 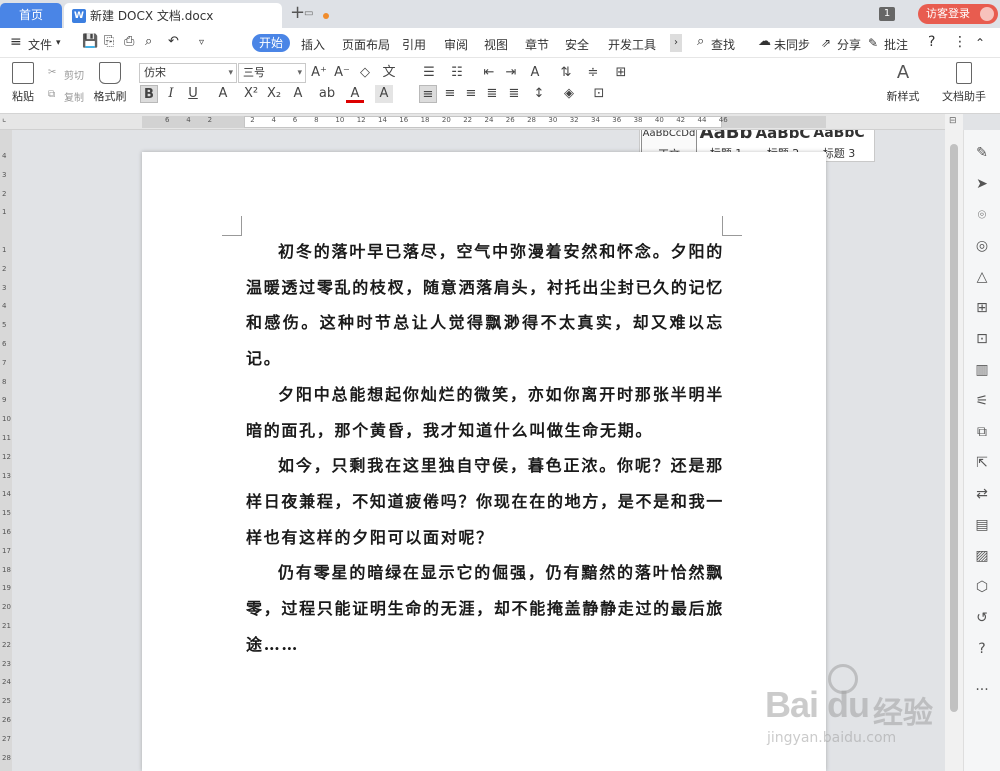 I want to click on cut-icon: ✂, so click(x=52, y=72).